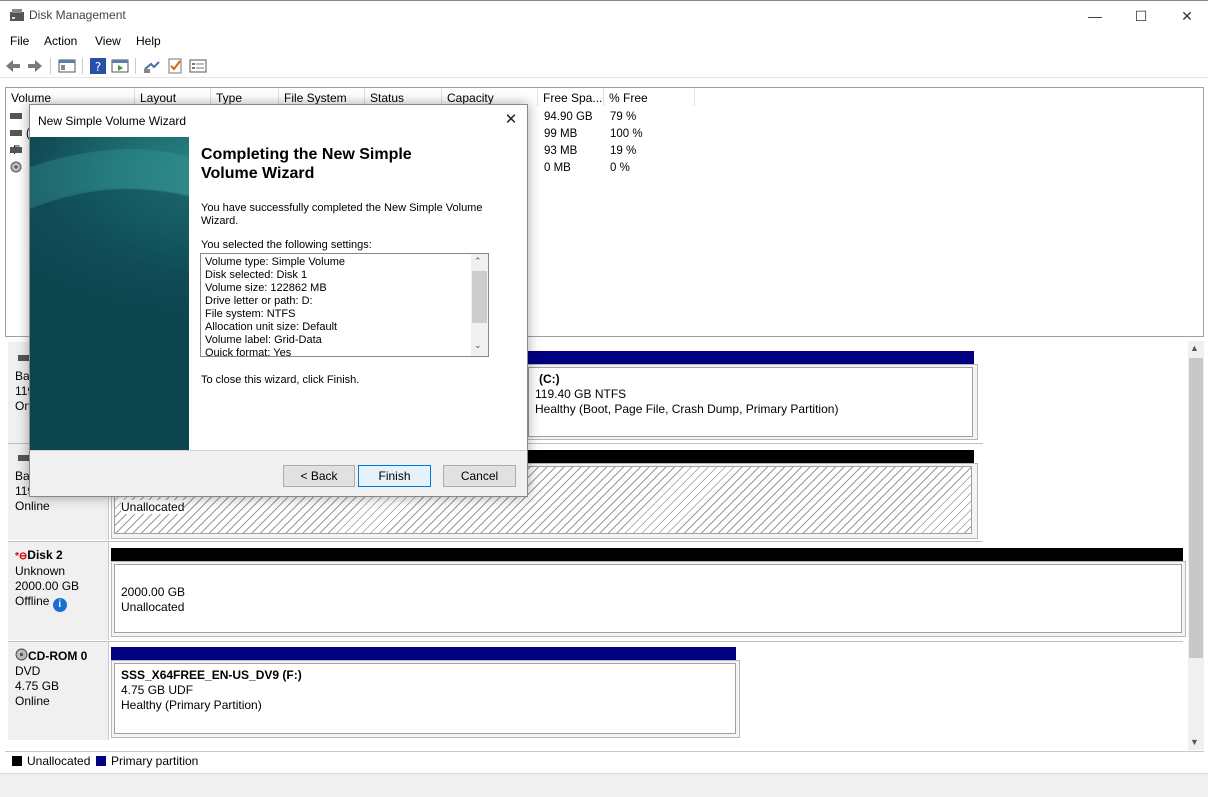 The width and height of the screenshot is (1208, 797). Describe the element at coordinates (549, 379) in the screenshot. I see `partition-c-name: (C:)` at that location.